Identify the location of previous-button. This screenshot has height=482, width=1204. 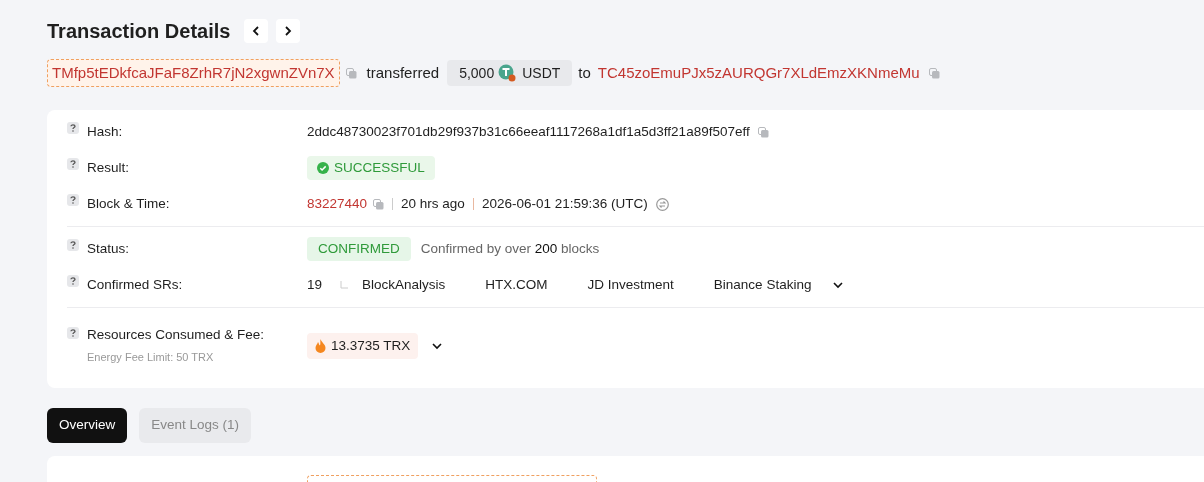
(256, 31).